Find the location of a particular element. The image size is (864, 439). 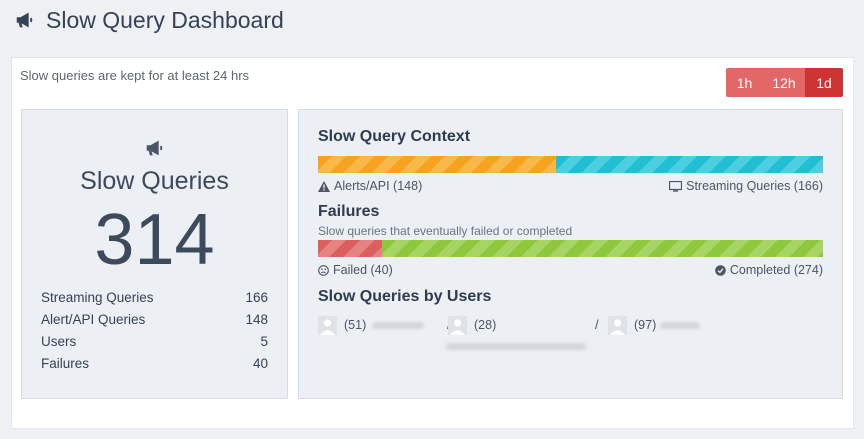

context-title: Slow Query Context is located at coordinates (394, 136).